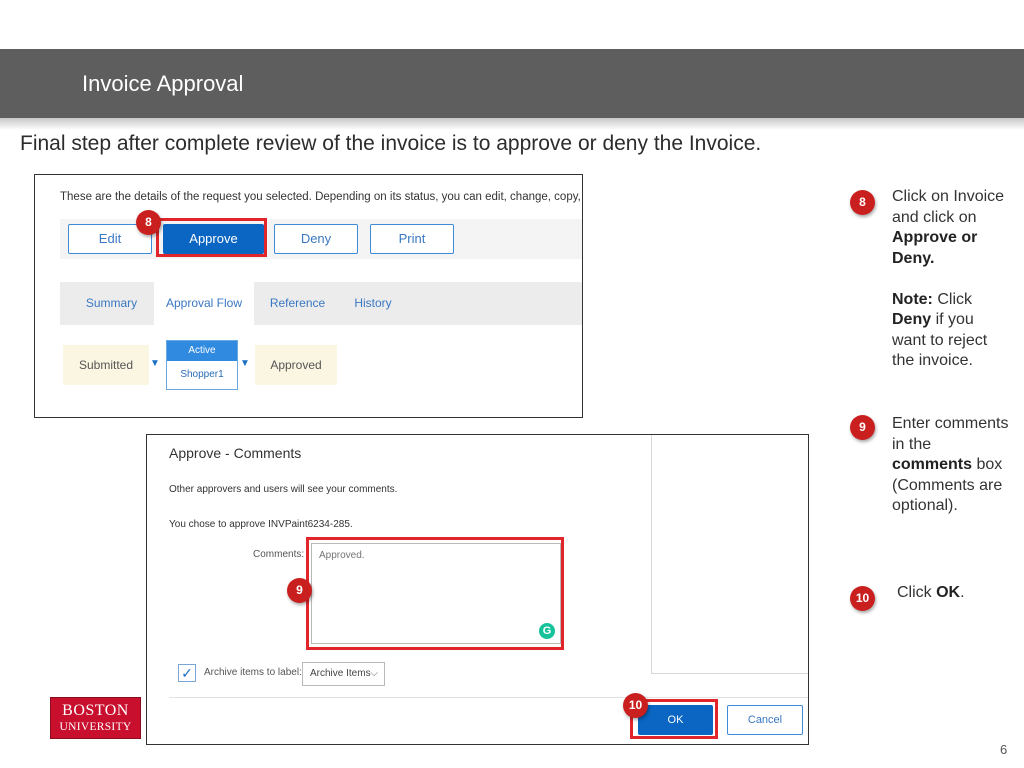 This screenshot has width=1024, height=768. I want to click on step-8-line: Click on Invoice, so click(948, 196).